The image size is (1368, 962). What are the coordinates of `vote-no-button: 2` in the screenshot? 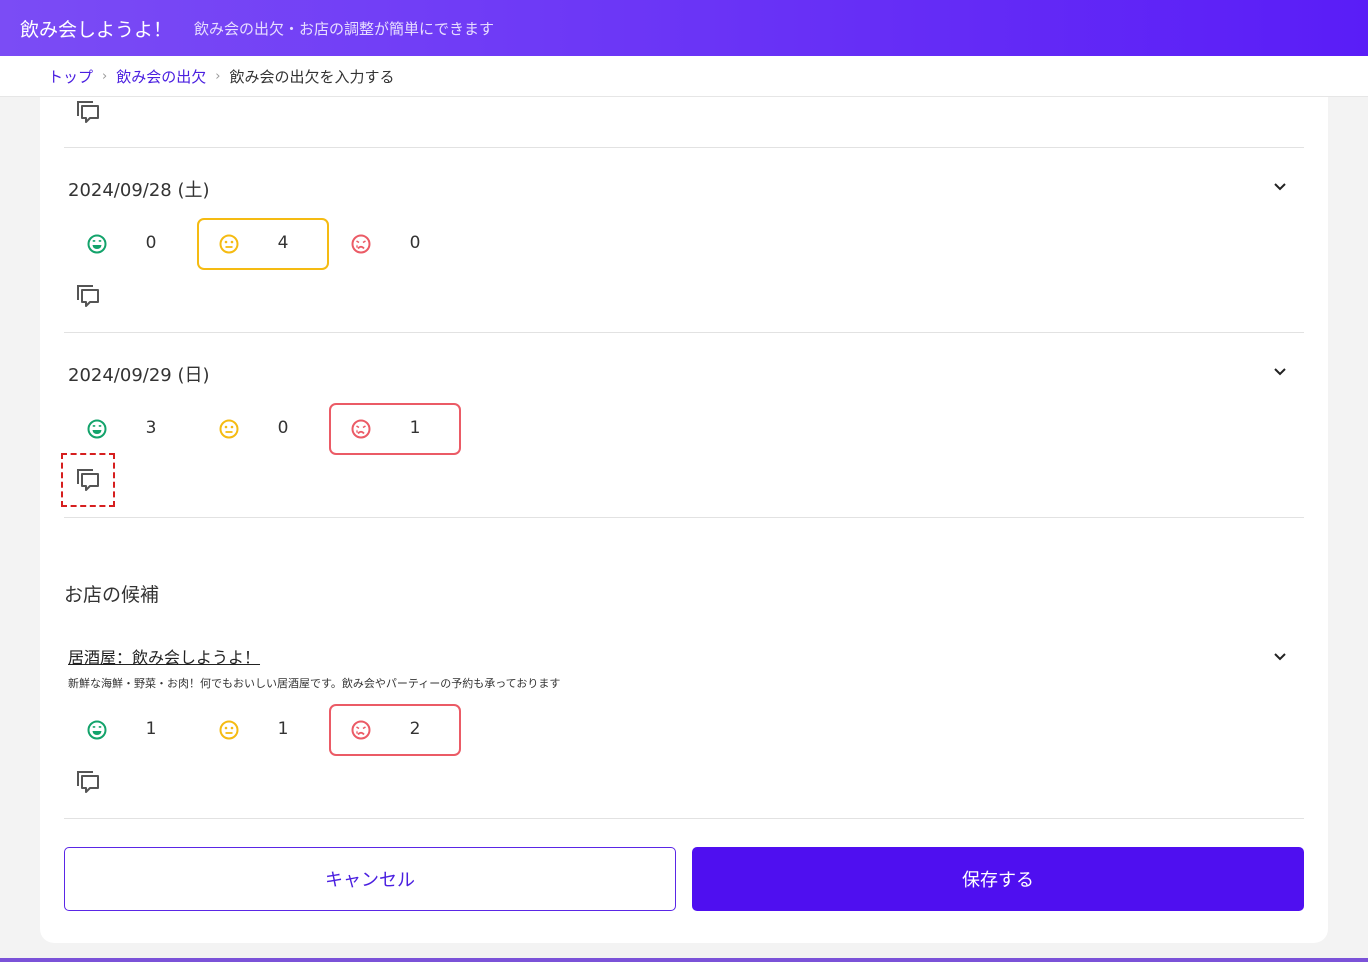 It's located at (395, 730).